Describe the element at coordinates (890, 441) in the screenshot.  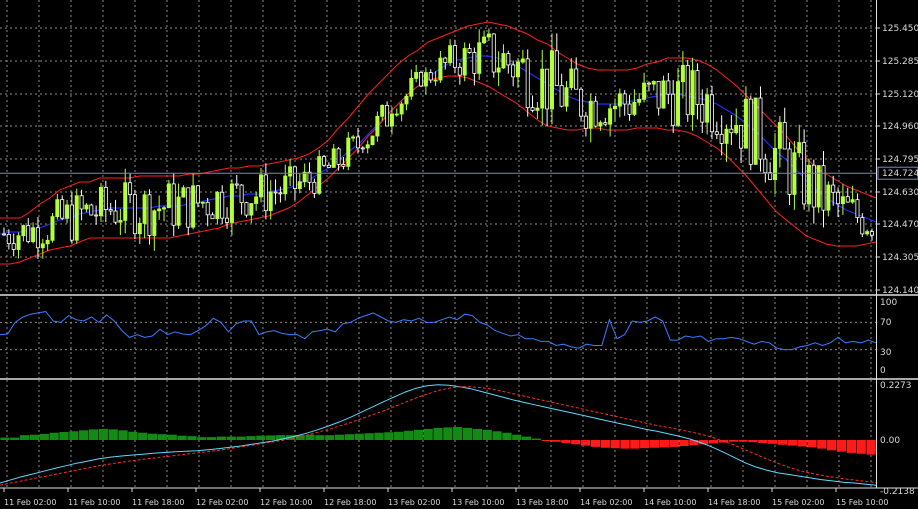
I see `macd-tick-label: 0.00` at that location.